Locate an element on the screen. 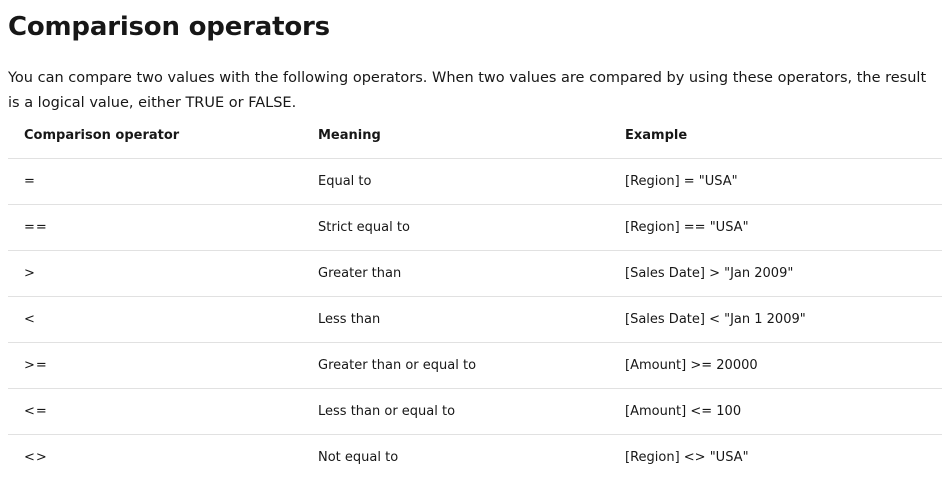 The height and width of the screenshot is (495, 942). column-header-meaning: Meaning is located at coordinates (455, 136).